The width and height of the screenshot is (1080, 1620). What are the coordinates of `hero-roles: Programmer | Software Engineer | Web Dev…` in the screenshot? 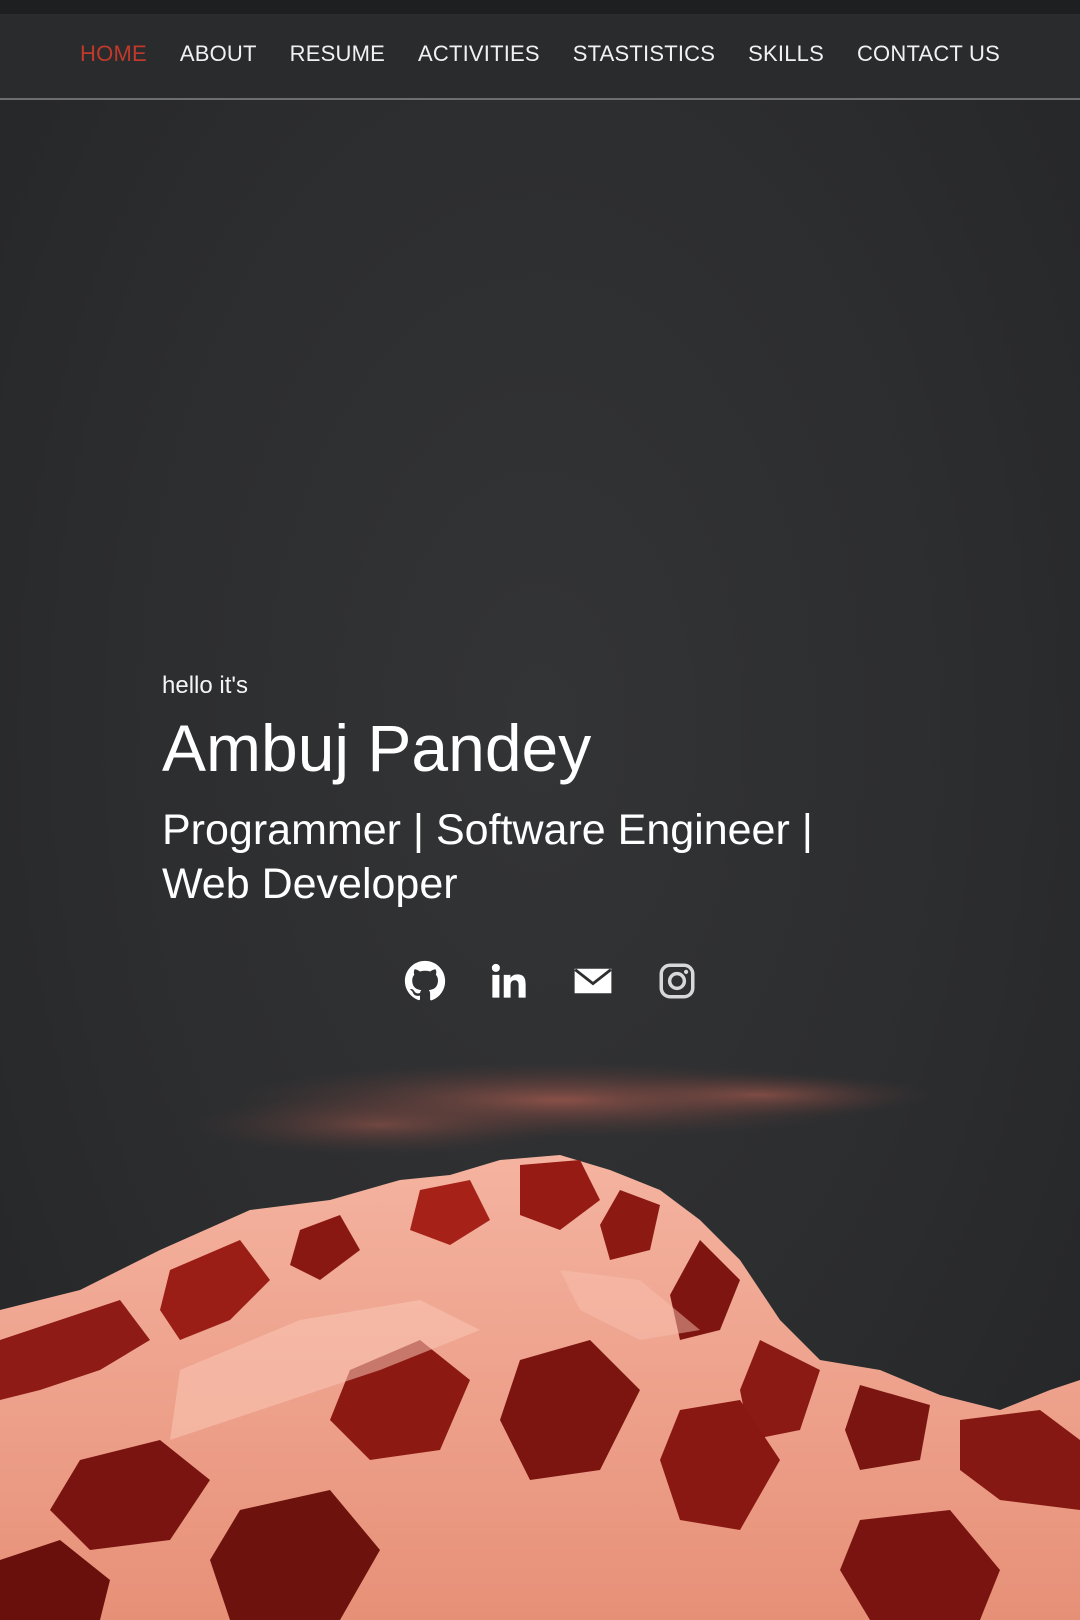 It's located at (487, 856).